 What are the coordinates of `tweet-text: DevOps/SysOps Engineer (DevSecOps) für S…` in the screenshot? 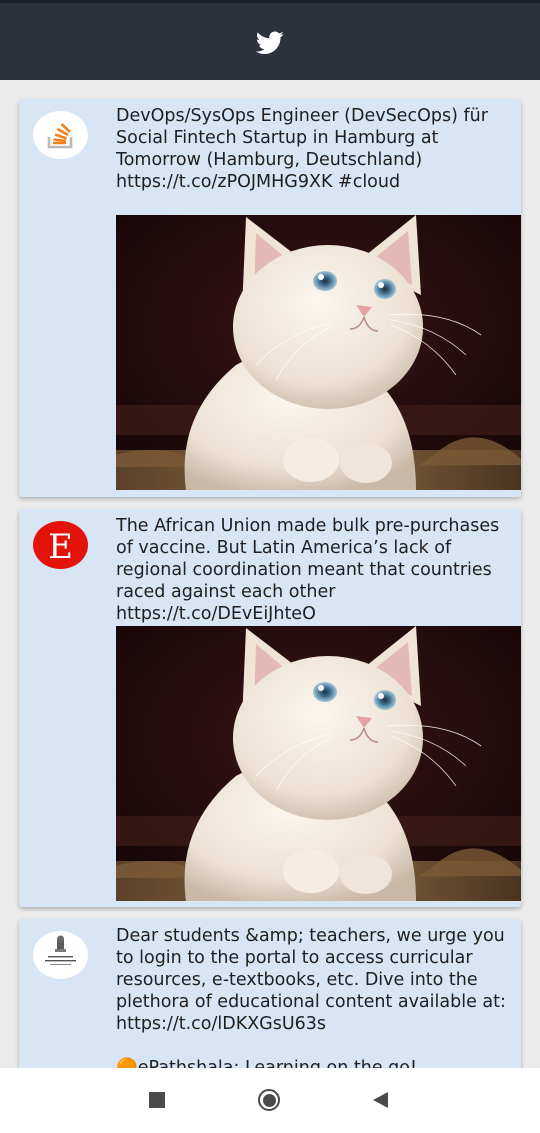 It's located at (305, 149).